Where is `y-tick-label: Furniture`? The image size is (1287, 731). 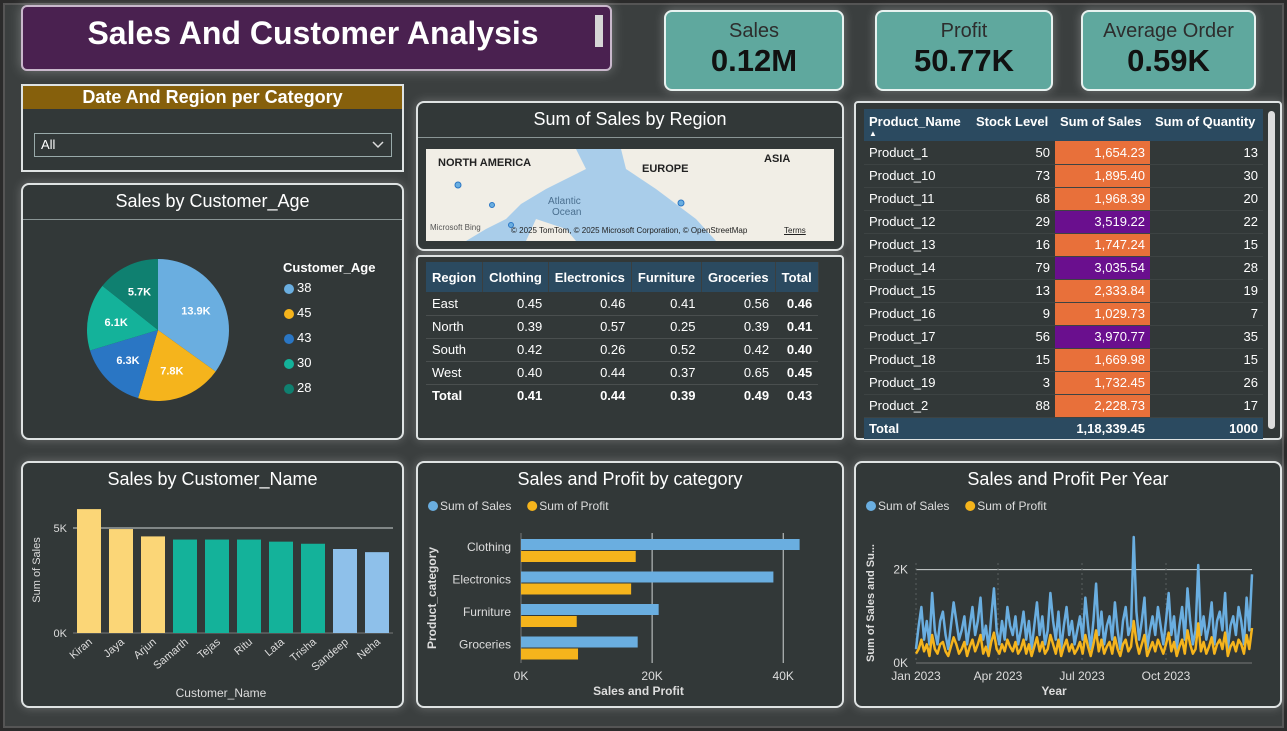
y-tick-label: Furniture is located at coordinates (487, 612).